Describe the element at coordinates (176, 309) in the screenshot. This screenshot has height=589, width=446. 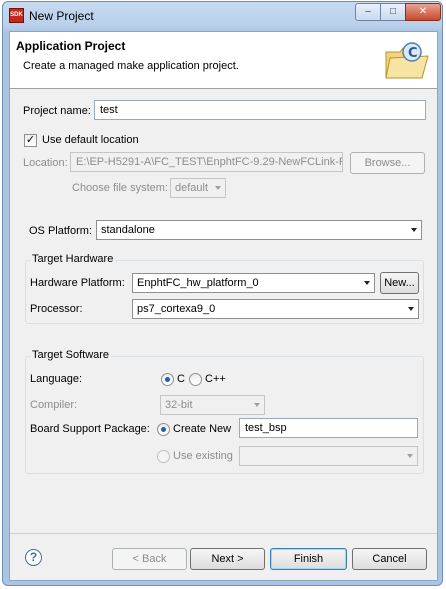
I see `processor-value: ps7_cortexa9_0` at that location.